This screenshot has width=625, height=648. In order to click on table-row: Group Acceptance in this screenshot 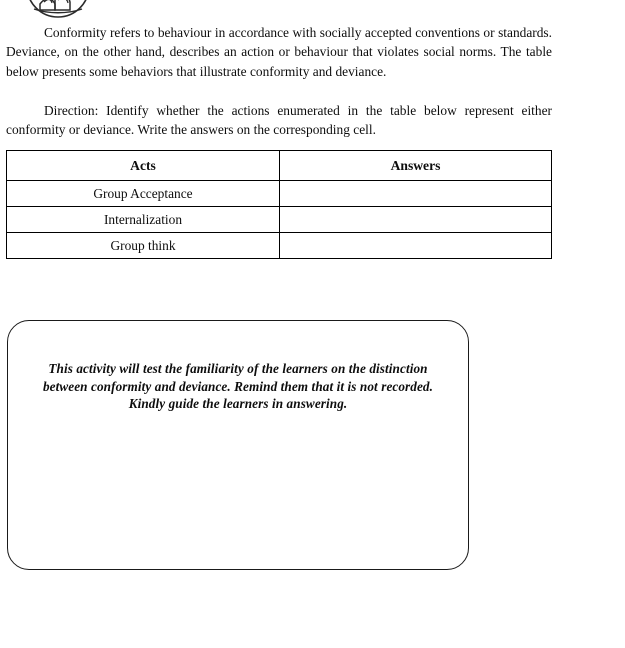, I will do `click(279, 193)`.